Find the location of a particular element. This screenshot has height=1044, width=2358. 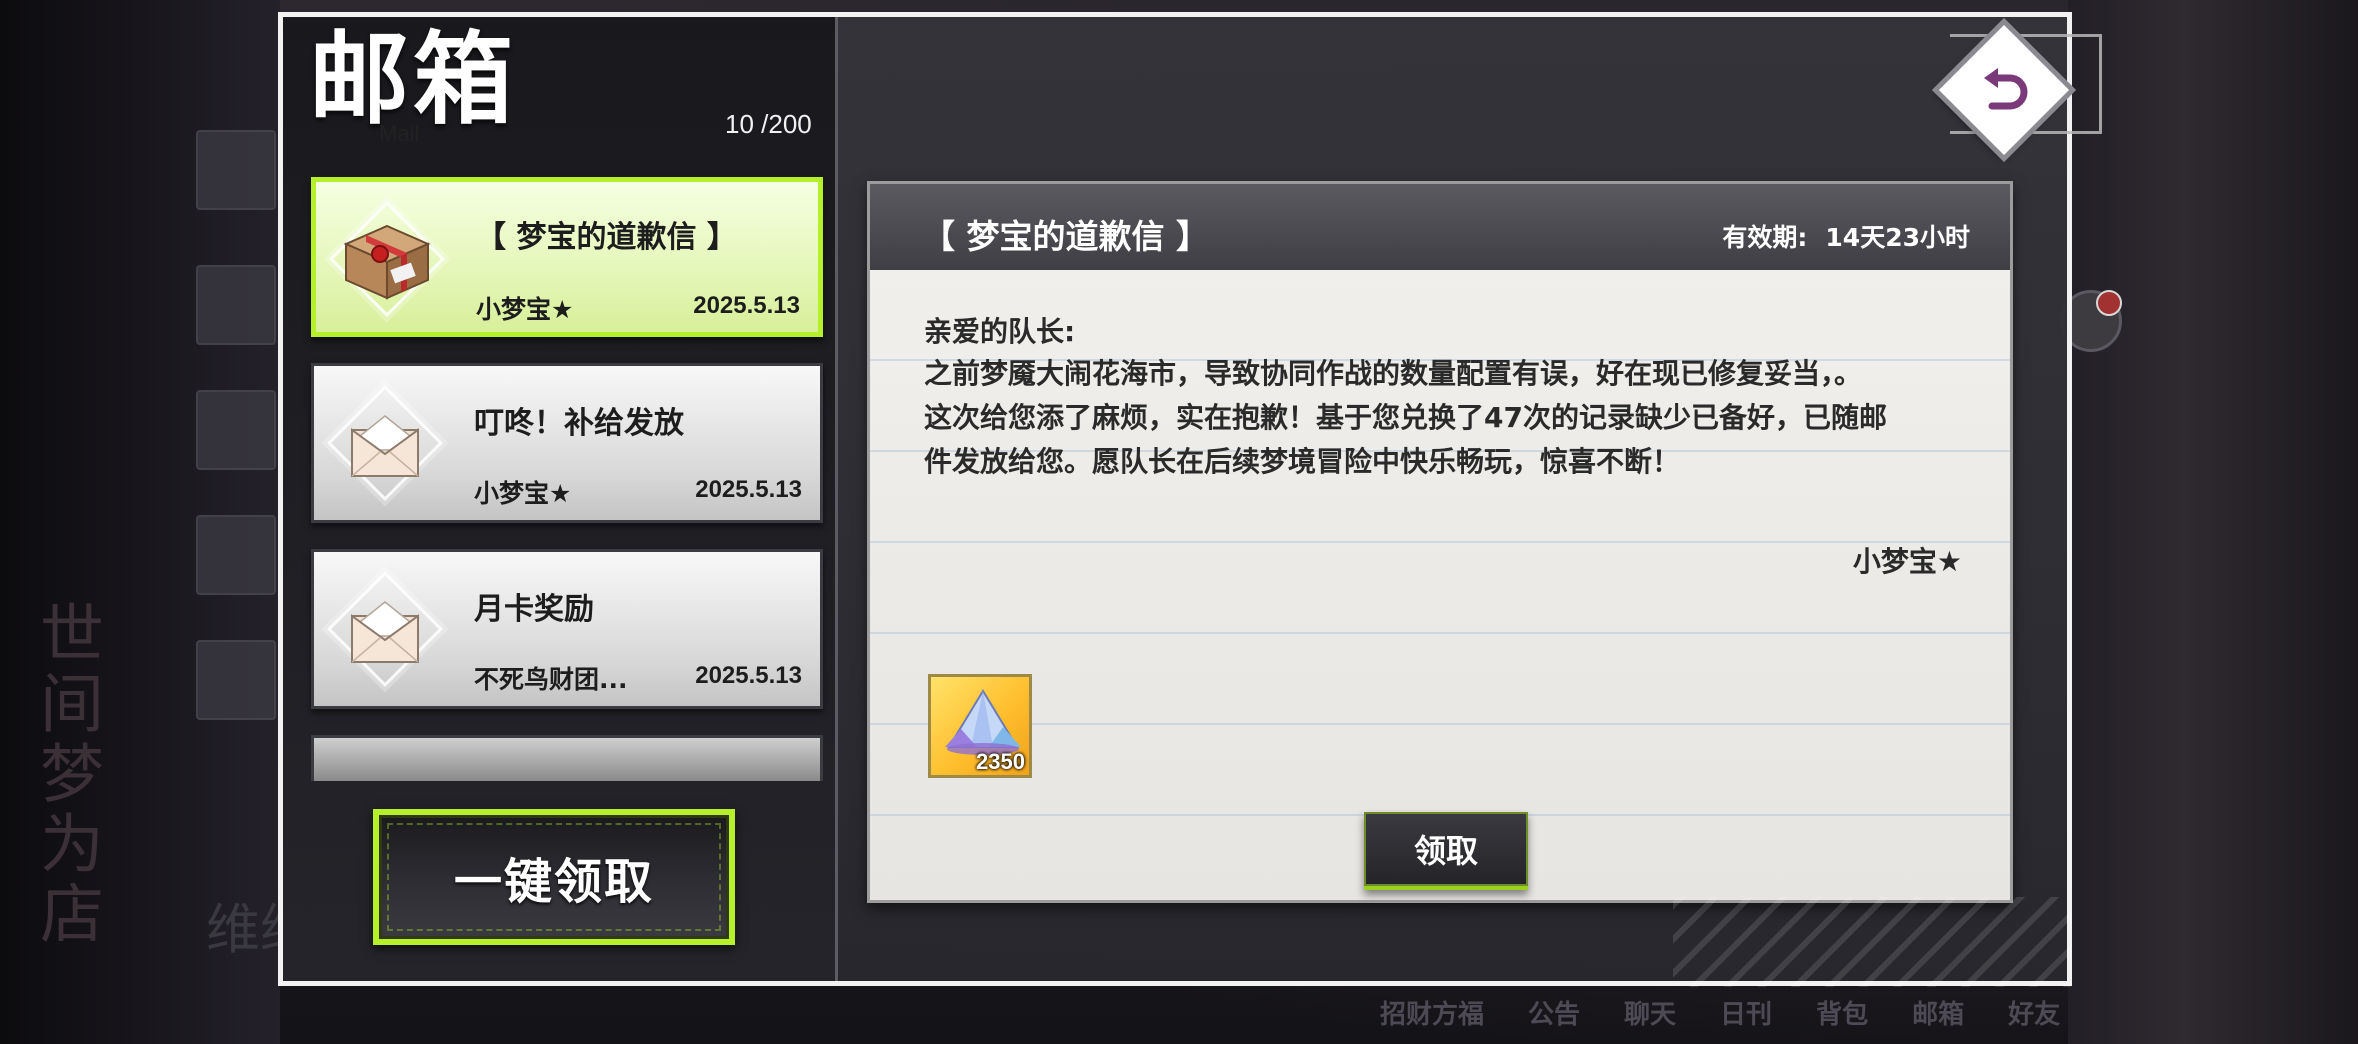

reward-quantity: 2350 is located at coordinates (1000, 761).